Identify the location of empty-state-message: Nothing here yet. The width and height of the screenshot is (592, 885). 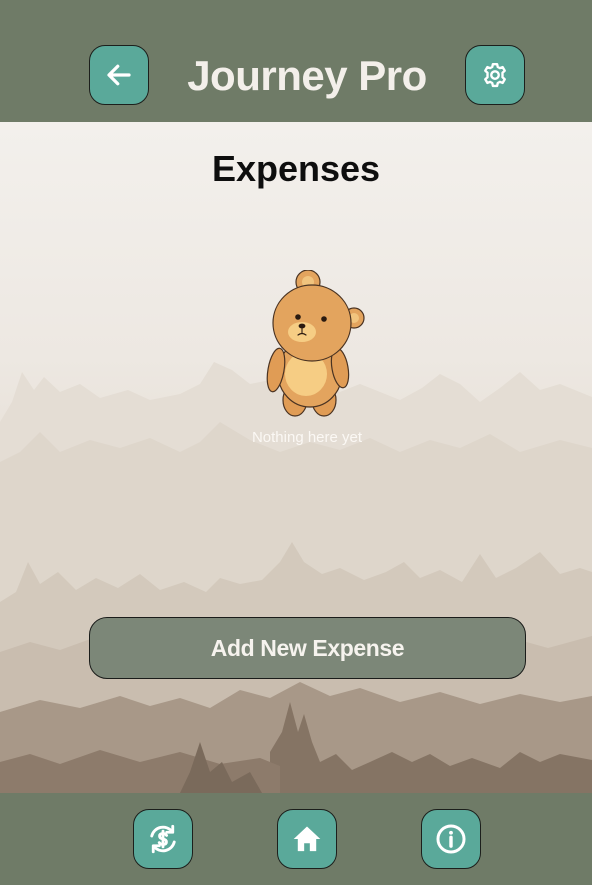
(307, 437).